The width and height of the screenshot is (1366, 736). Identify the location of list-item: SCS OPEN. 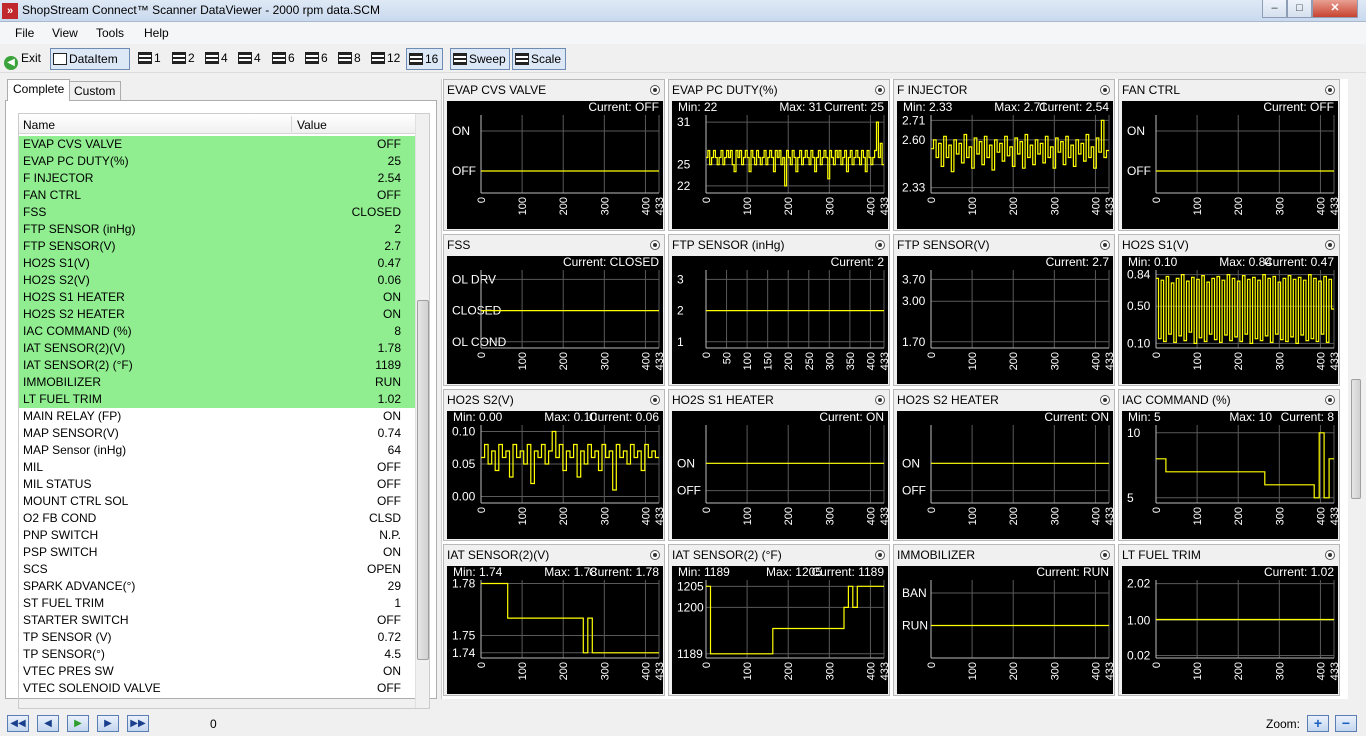
(217, 569).